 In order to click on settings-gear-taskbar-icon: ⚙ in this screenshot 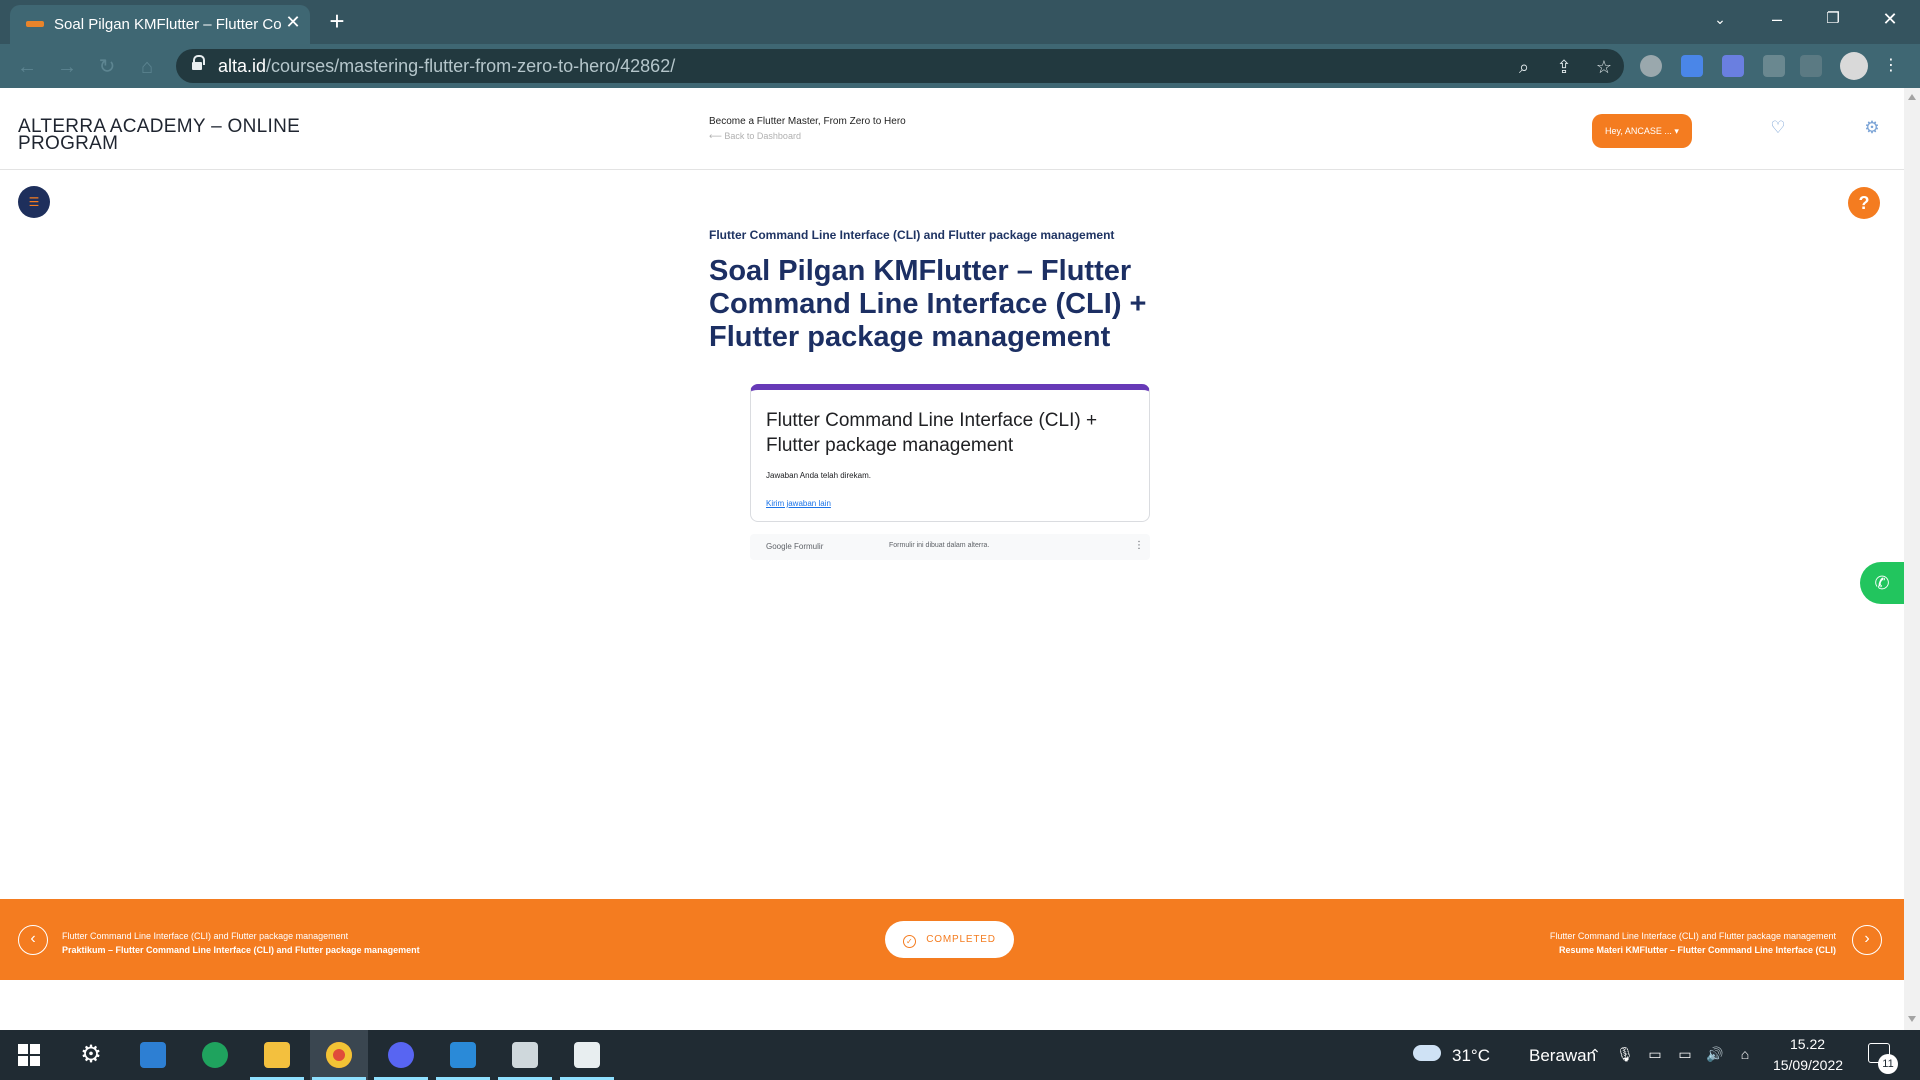, I will do `click(91, 1054)`.